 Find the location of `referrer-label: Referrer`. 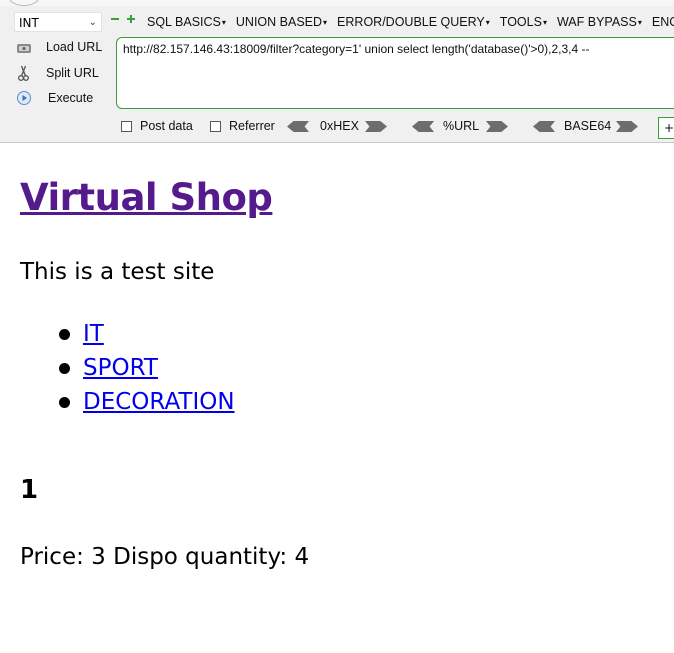

referrer-label: Referrer is located at coordinates (252, 126).